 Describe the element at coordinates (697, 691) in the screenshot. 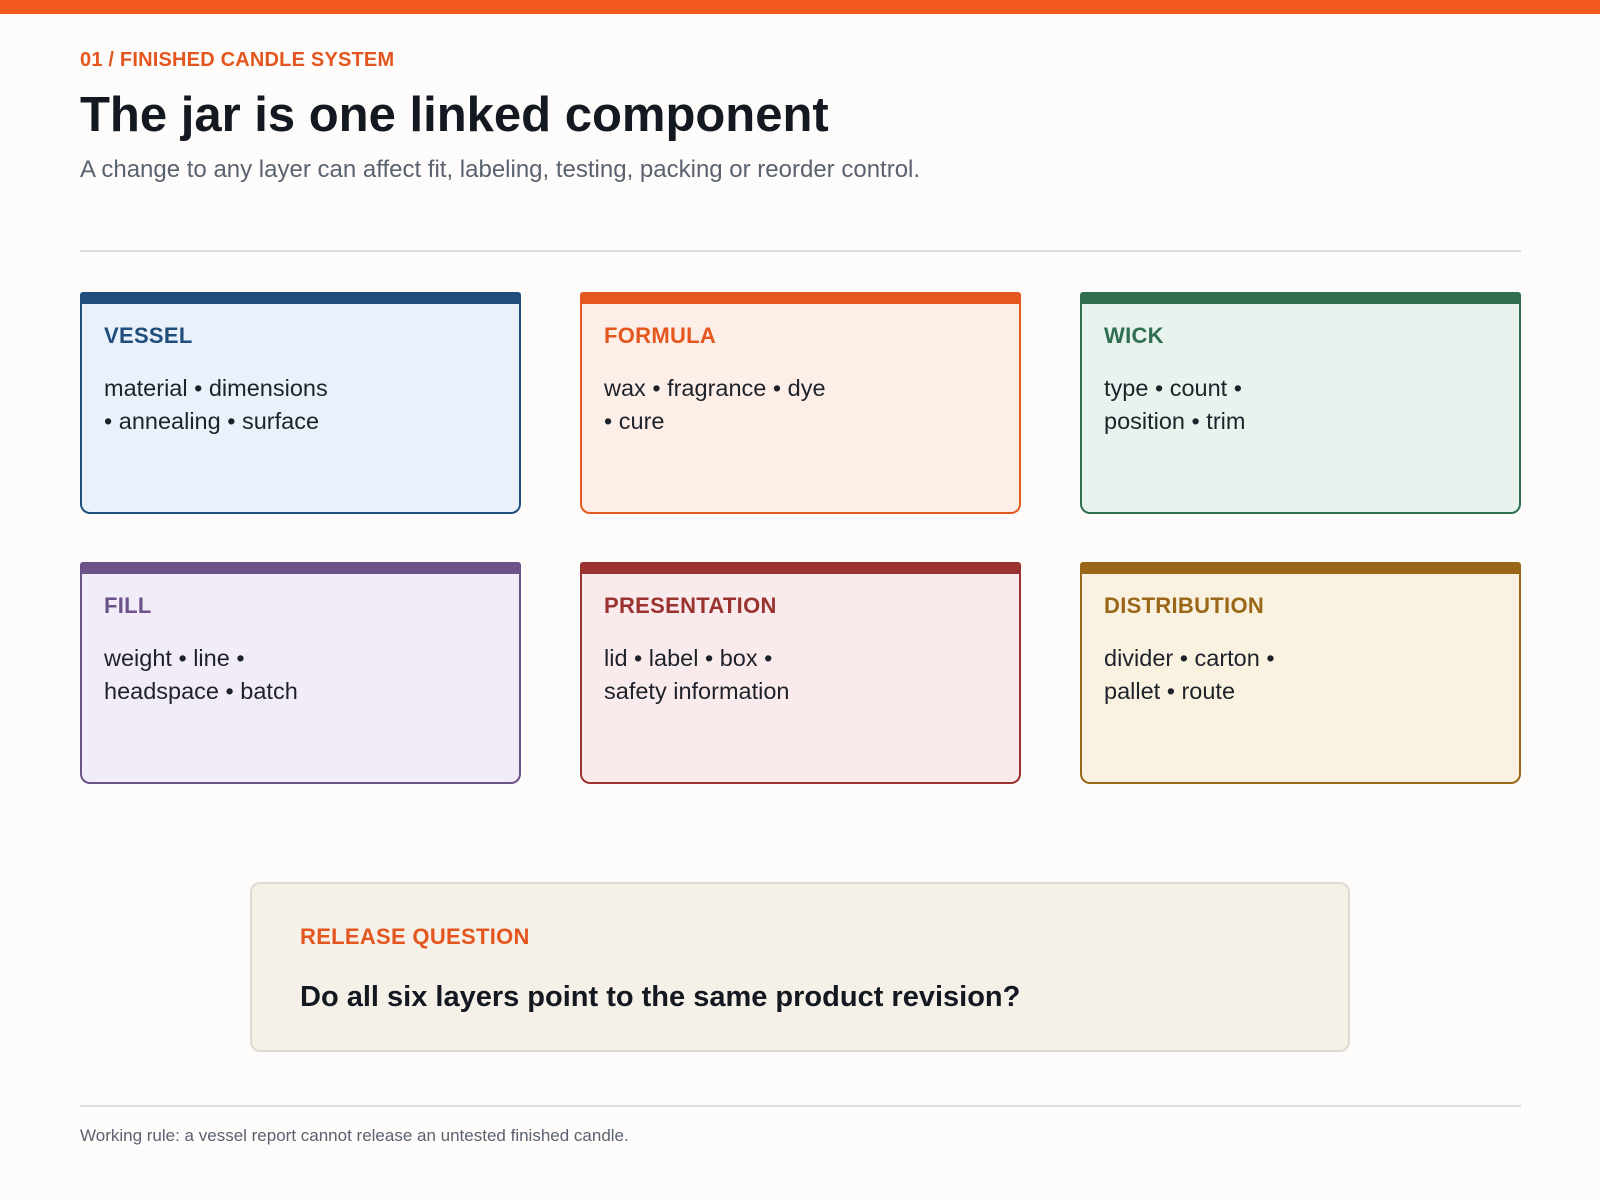

I see `layer-card-line: safety information` at that location.